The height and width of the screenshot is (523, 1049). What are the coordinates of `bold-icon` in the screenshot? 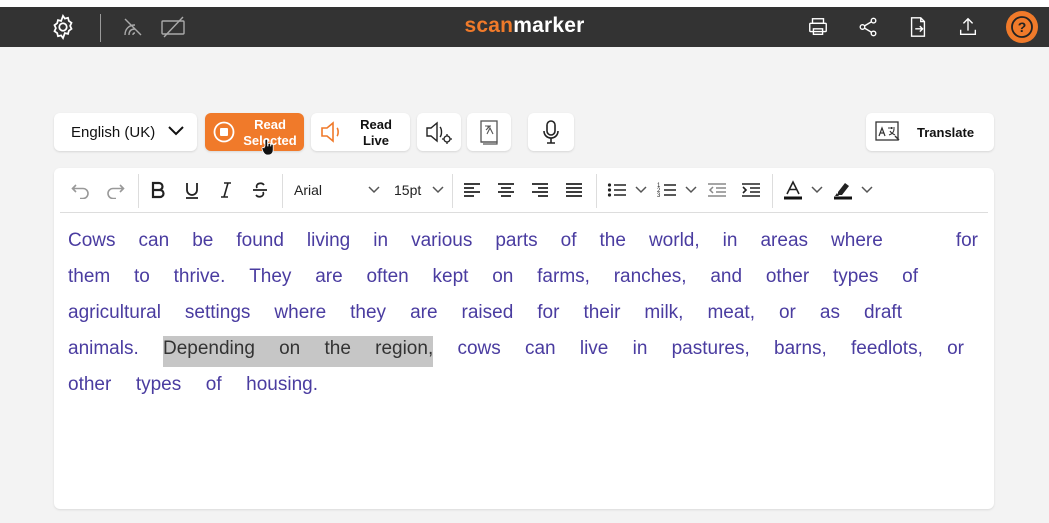 It's located at (158, 190).